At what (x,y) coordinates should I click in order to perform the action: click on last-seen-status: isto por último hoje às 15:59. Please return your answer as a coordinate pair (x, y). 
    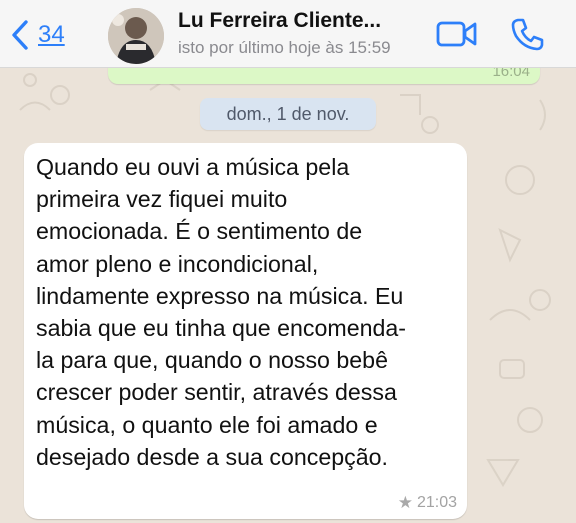
    Looking at the image, I should click on (284, 47).